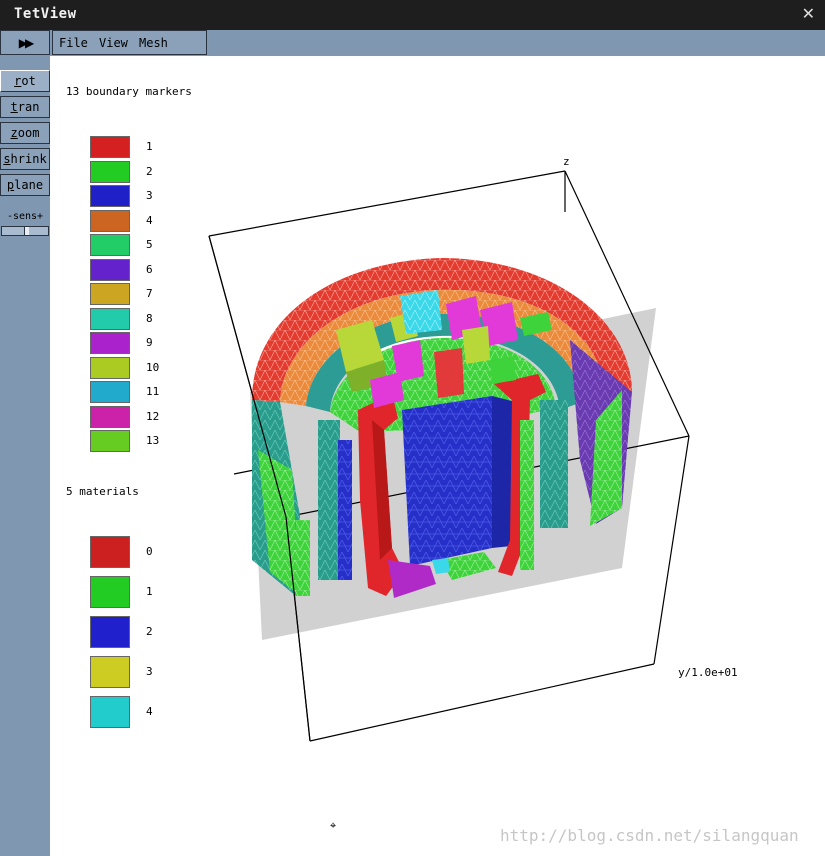  I want to click on material-label: 4, so click(149, 711).